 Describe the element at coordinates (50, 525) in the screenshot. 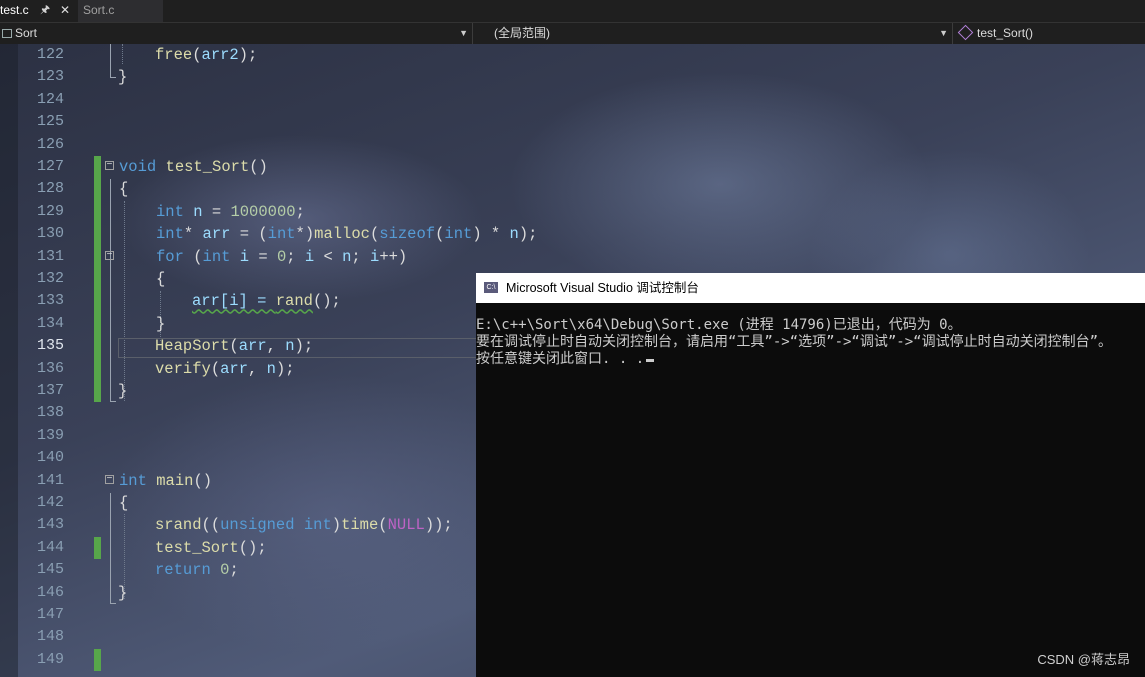

I see `line-number: 143` at that location.